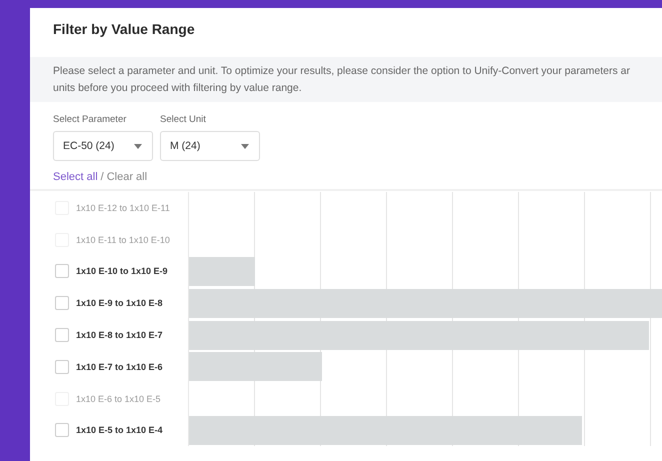 The width and height of the screenshot is (662, 461). What do you see at coordinates (122, 271) in the screenshot?
I see `range-label: 1x10 E-10 to 1x10 E-9` at bounding box center [122, 271].